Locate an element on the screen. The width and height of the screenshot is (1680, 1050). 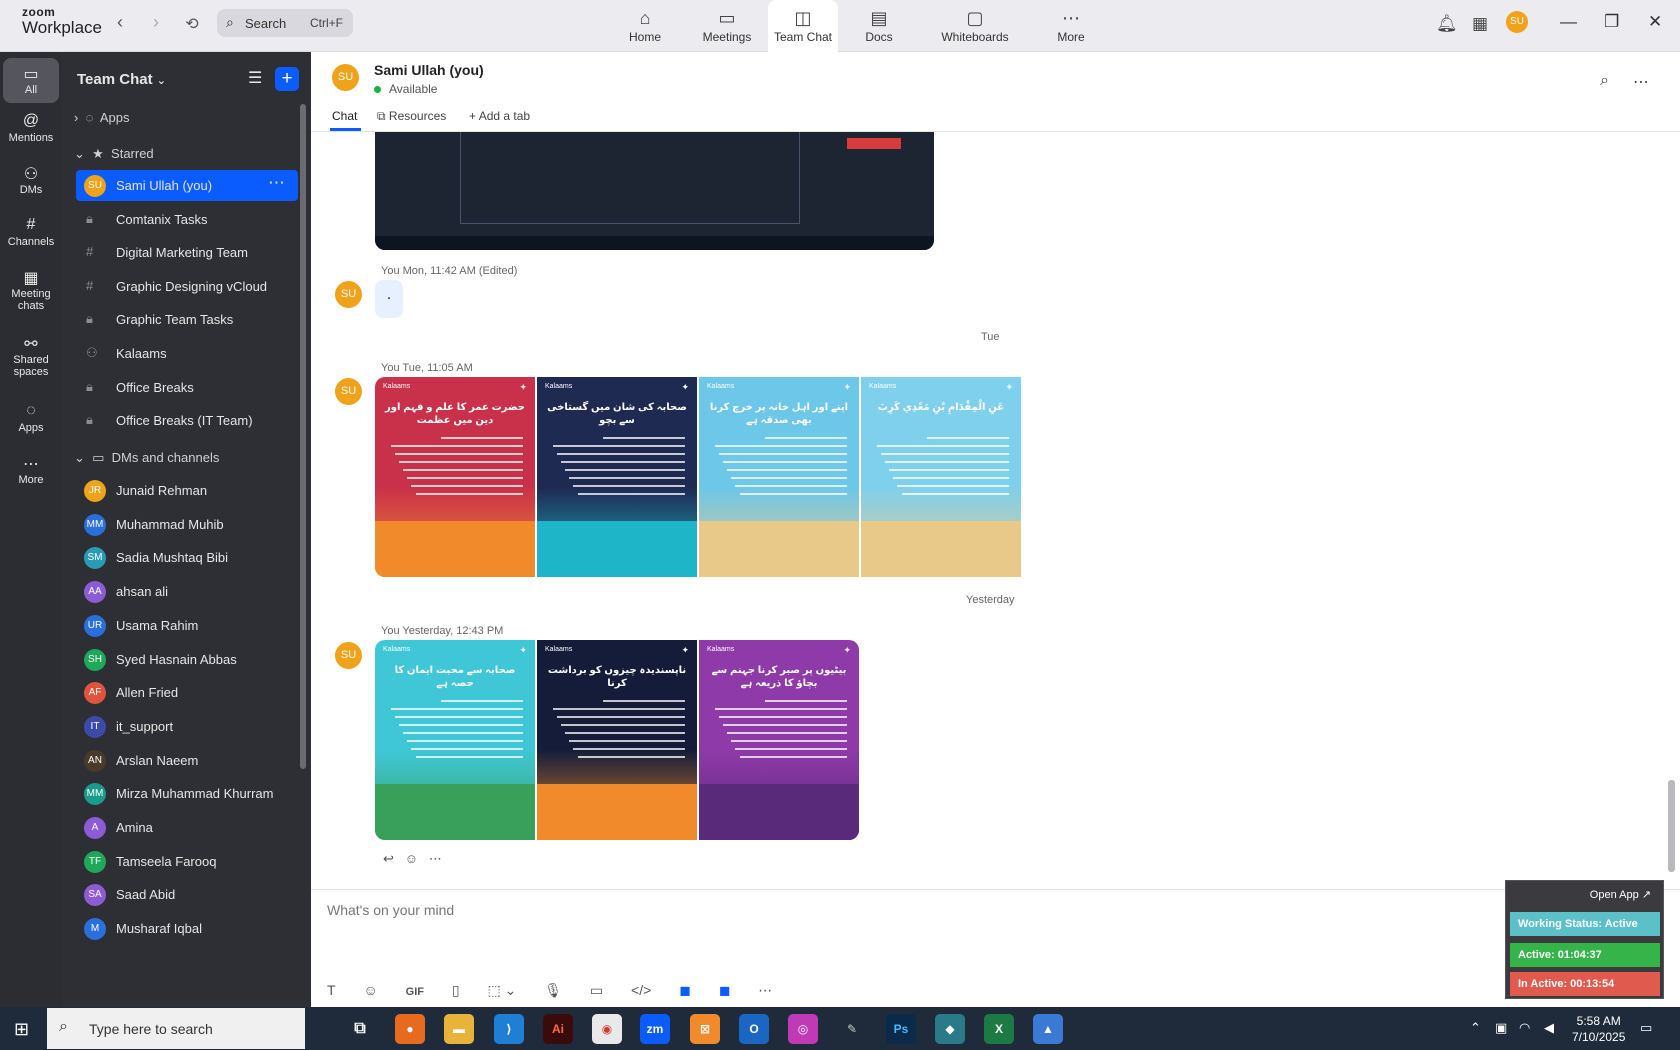
gif-icon: GIF is located at coordinates (415, 992).